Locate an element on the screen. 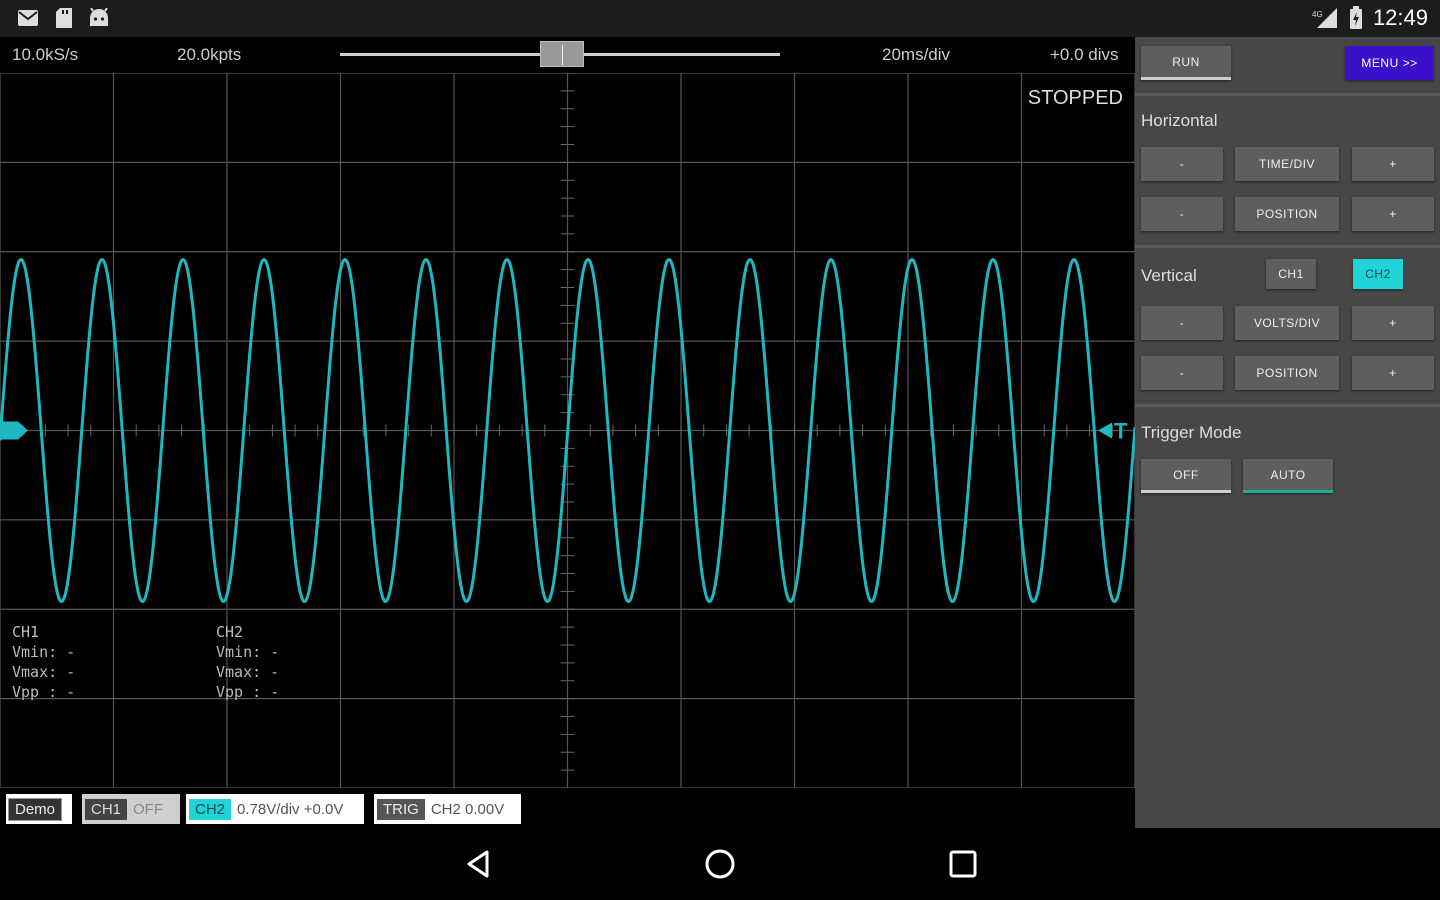 Image resolution: width=1440 pixels, height=900 pixels. ch2-meas-title: CH2 is located at coordinates (230, 632).